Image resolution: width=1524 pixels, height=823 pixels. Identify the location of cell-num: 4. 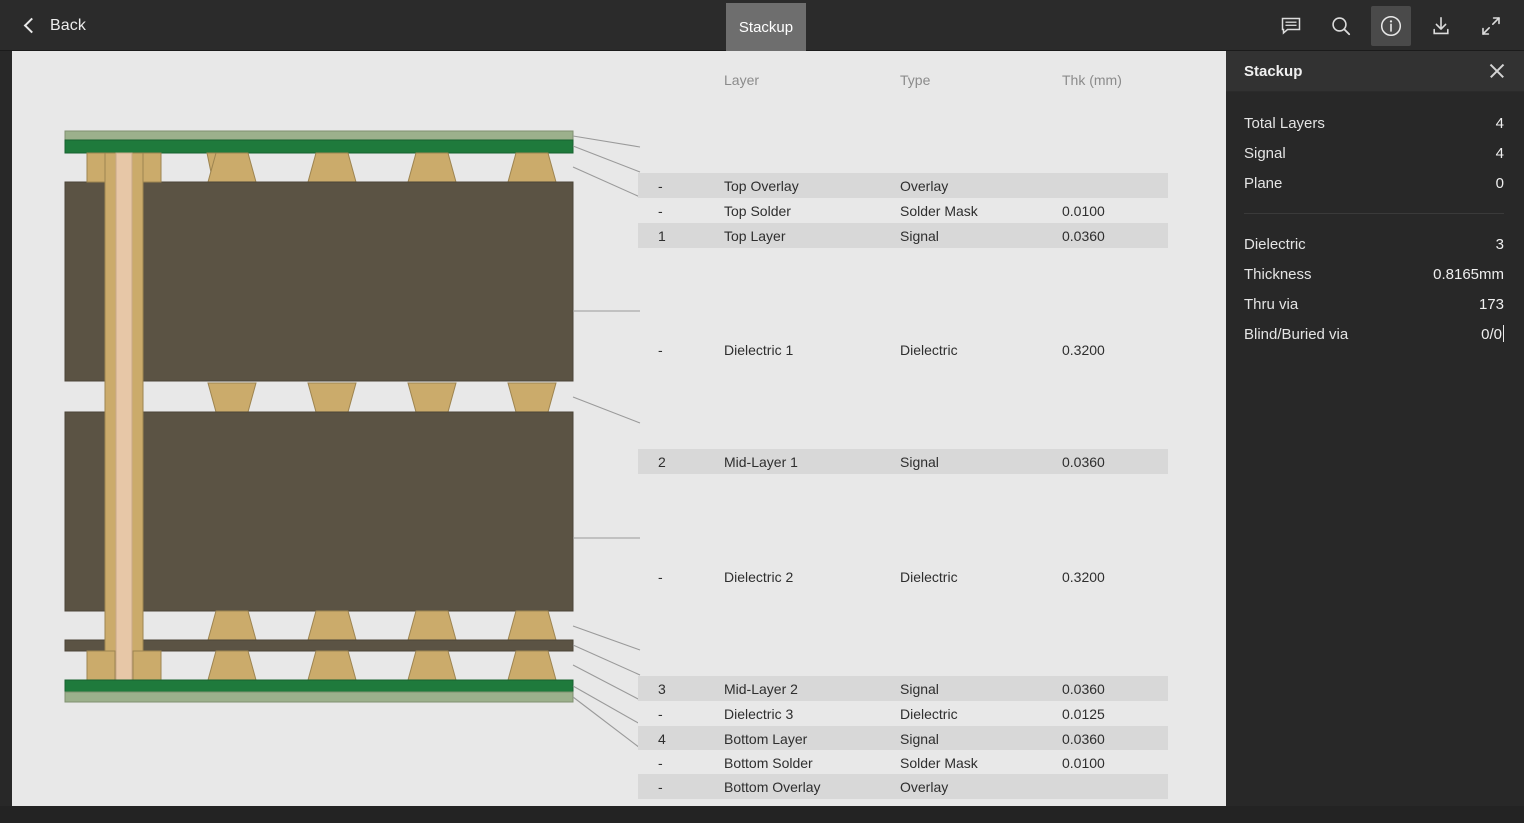
(662, 738).